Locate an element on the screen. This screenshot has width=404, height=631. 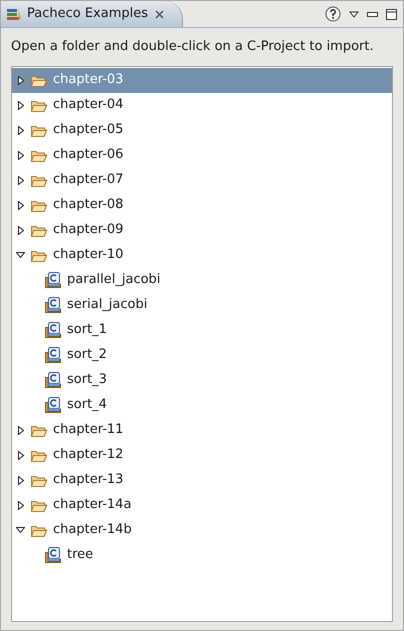
tree-item: chapter-07 is located at coordinates (202, 180).